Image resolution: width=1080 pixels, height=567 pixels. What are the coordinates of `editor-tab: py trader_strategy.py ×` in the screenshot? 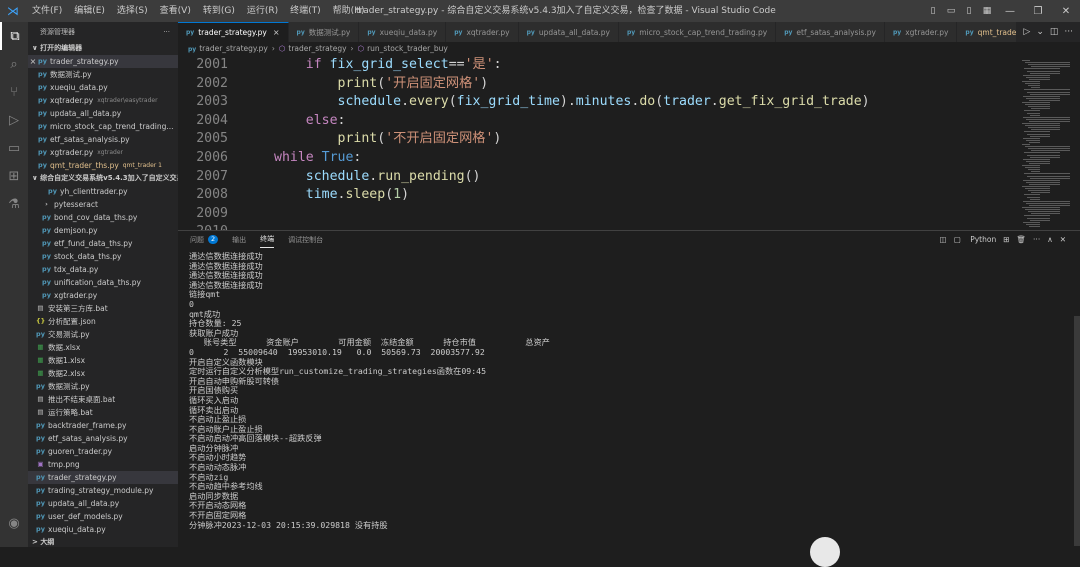 It's located at (233, 32).